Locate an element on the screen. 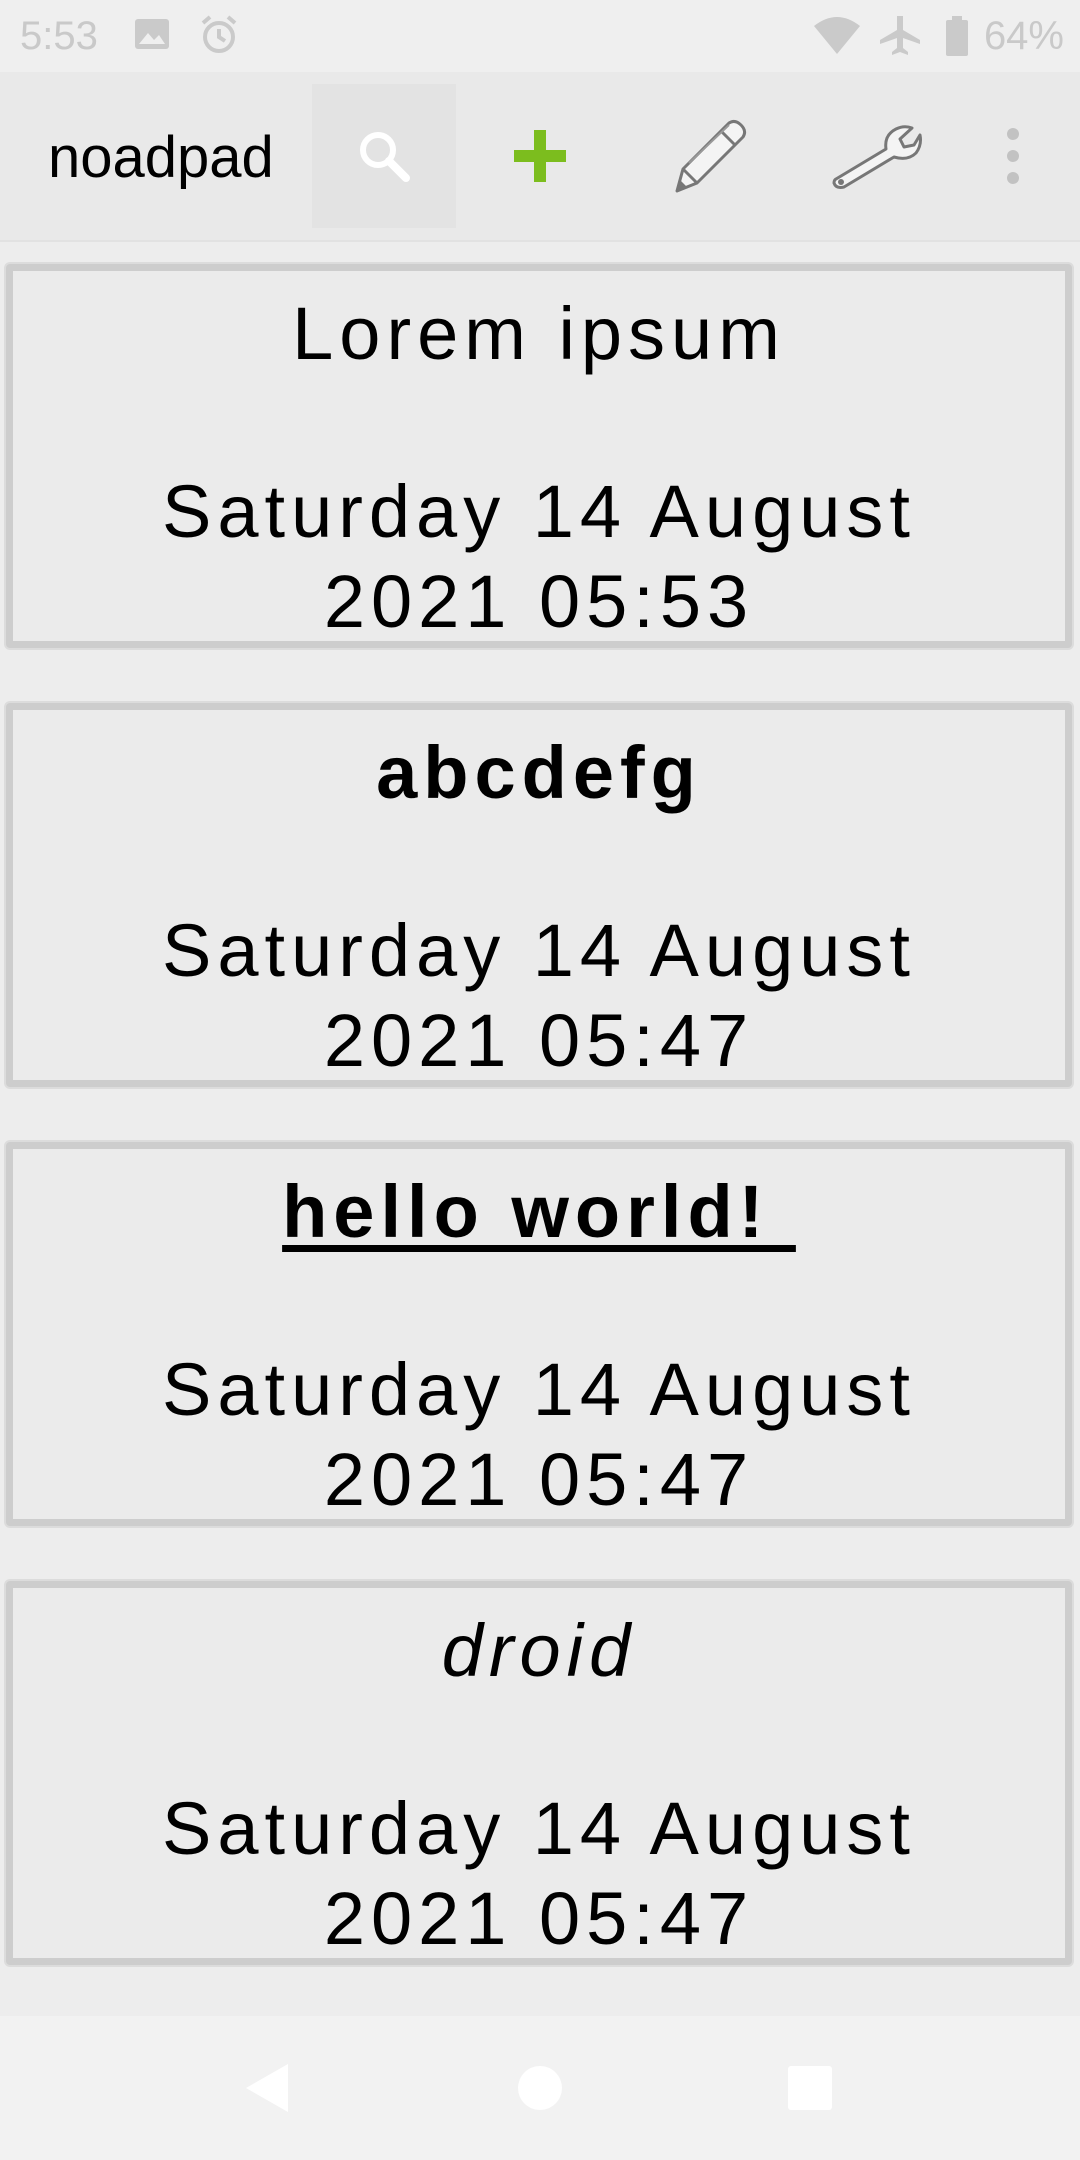 Image resolution: width=1080 pixels, height=2160 pixels. status-time: 5:53 is located at coordinates (59, 36).